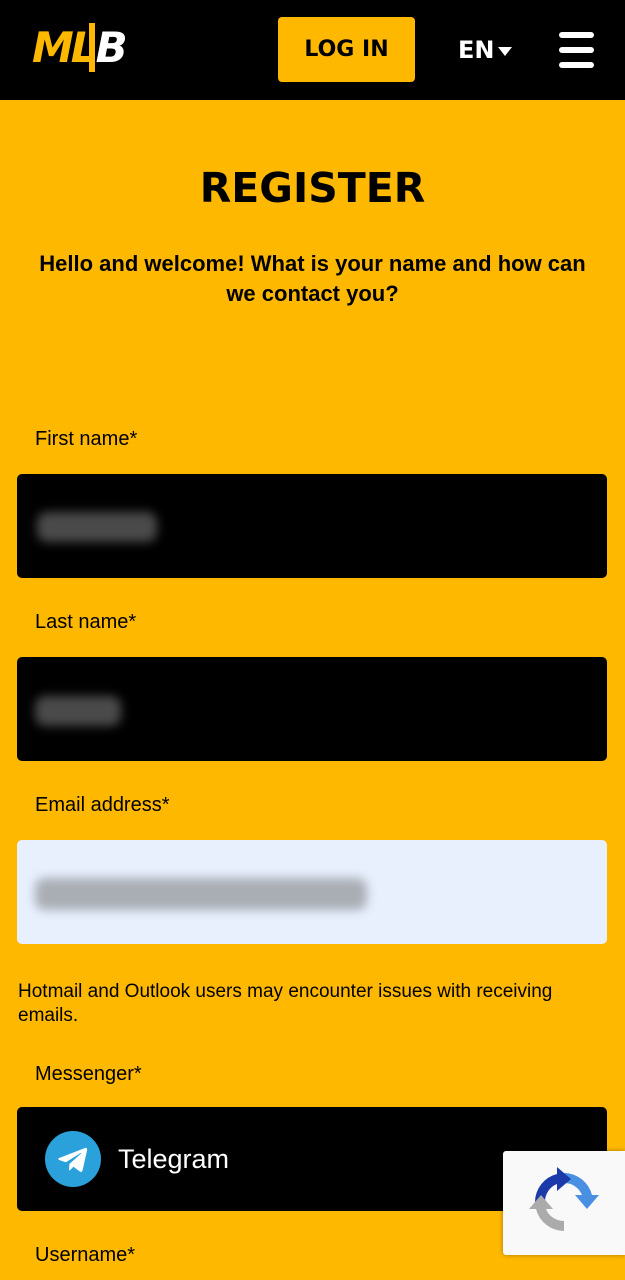  I want to click on hamburger-icon, so click(576, 50).